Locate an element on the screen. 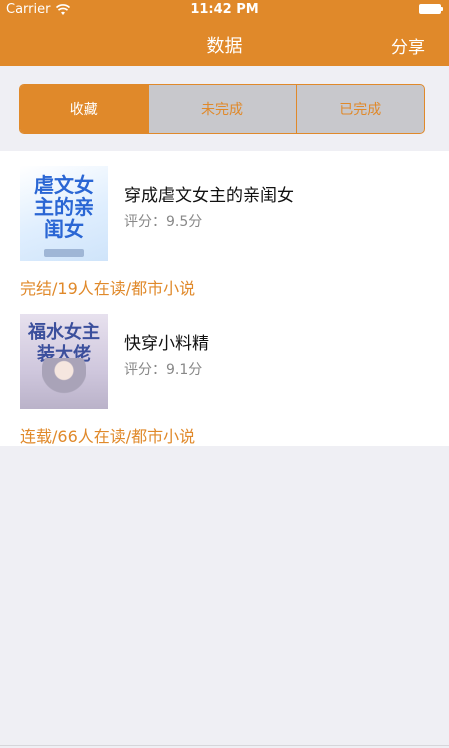 The image size is (449, 748). book-cover: 虐文女主的亲闺女 is located at coordinates (64, 213).